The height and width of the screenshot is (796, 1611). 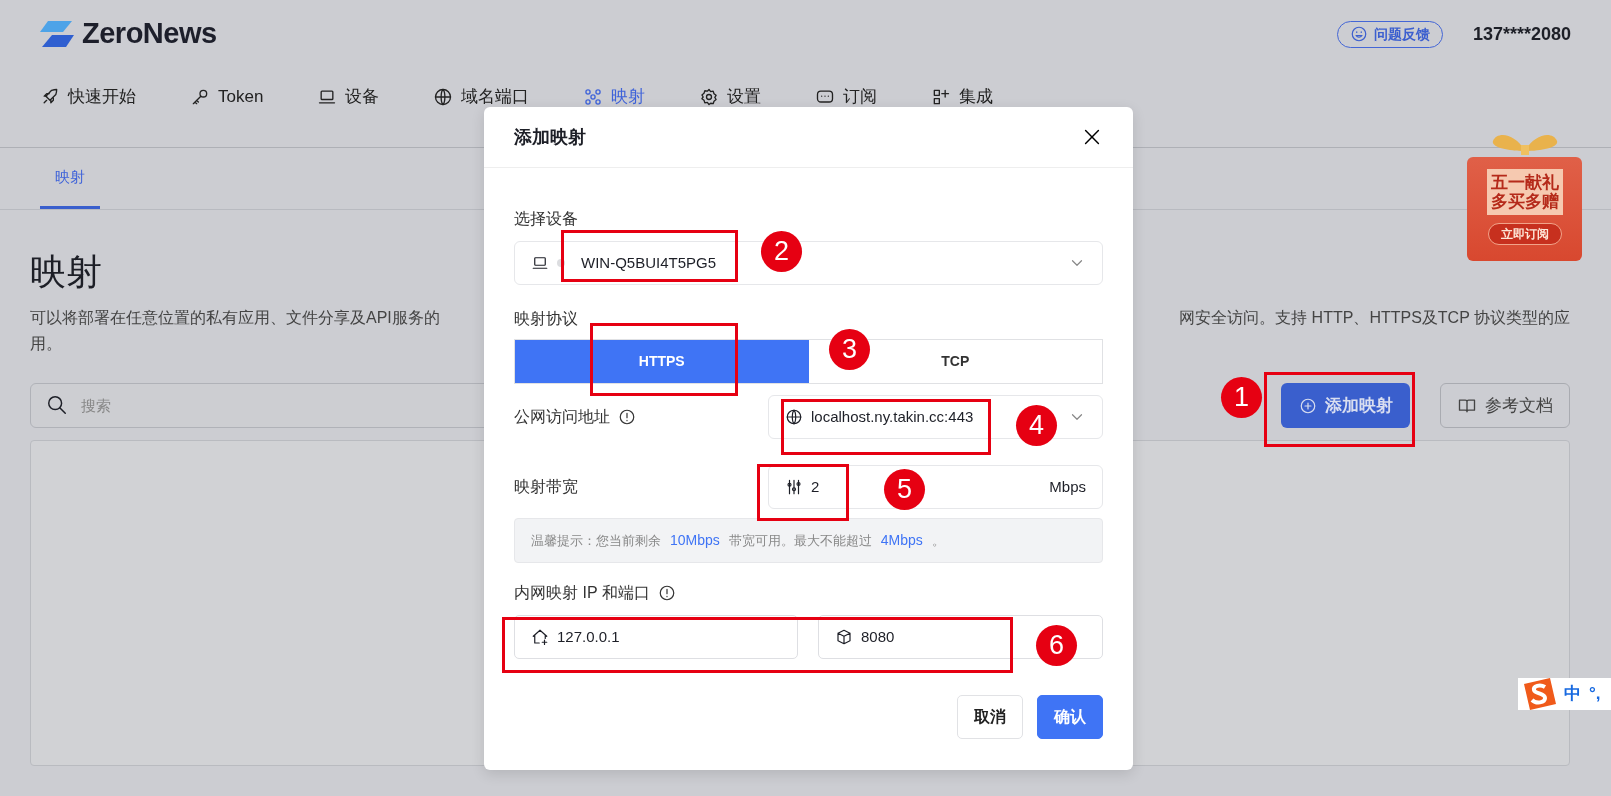 What do you see at coordinates (844, 637) in the screenshot?
I see `cube-icon` at bounding box center [844, 637].